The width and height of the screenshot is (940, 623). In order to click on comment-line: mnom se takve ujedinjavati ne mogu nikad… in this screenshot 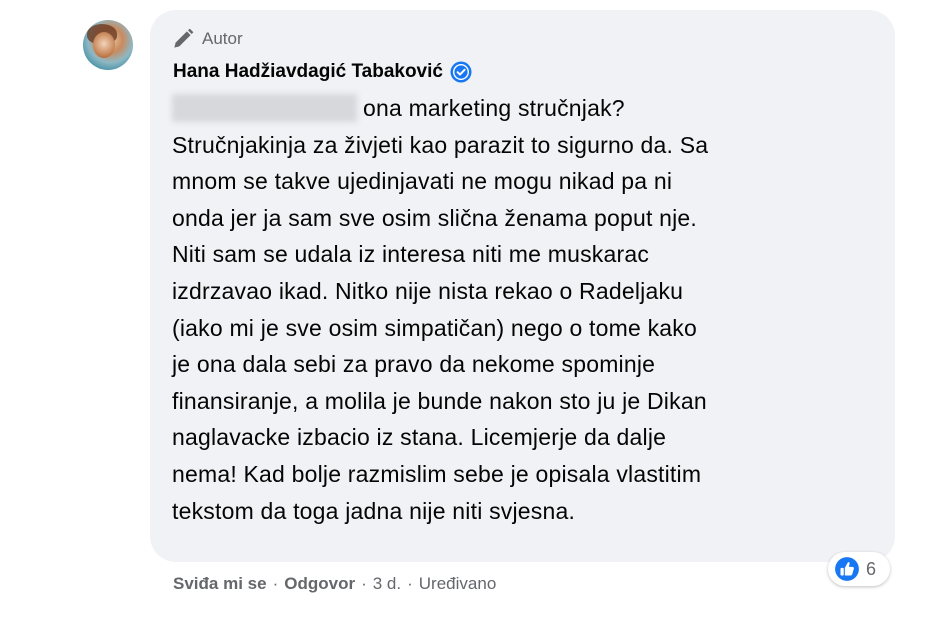, I will do `click(422, 181)`.